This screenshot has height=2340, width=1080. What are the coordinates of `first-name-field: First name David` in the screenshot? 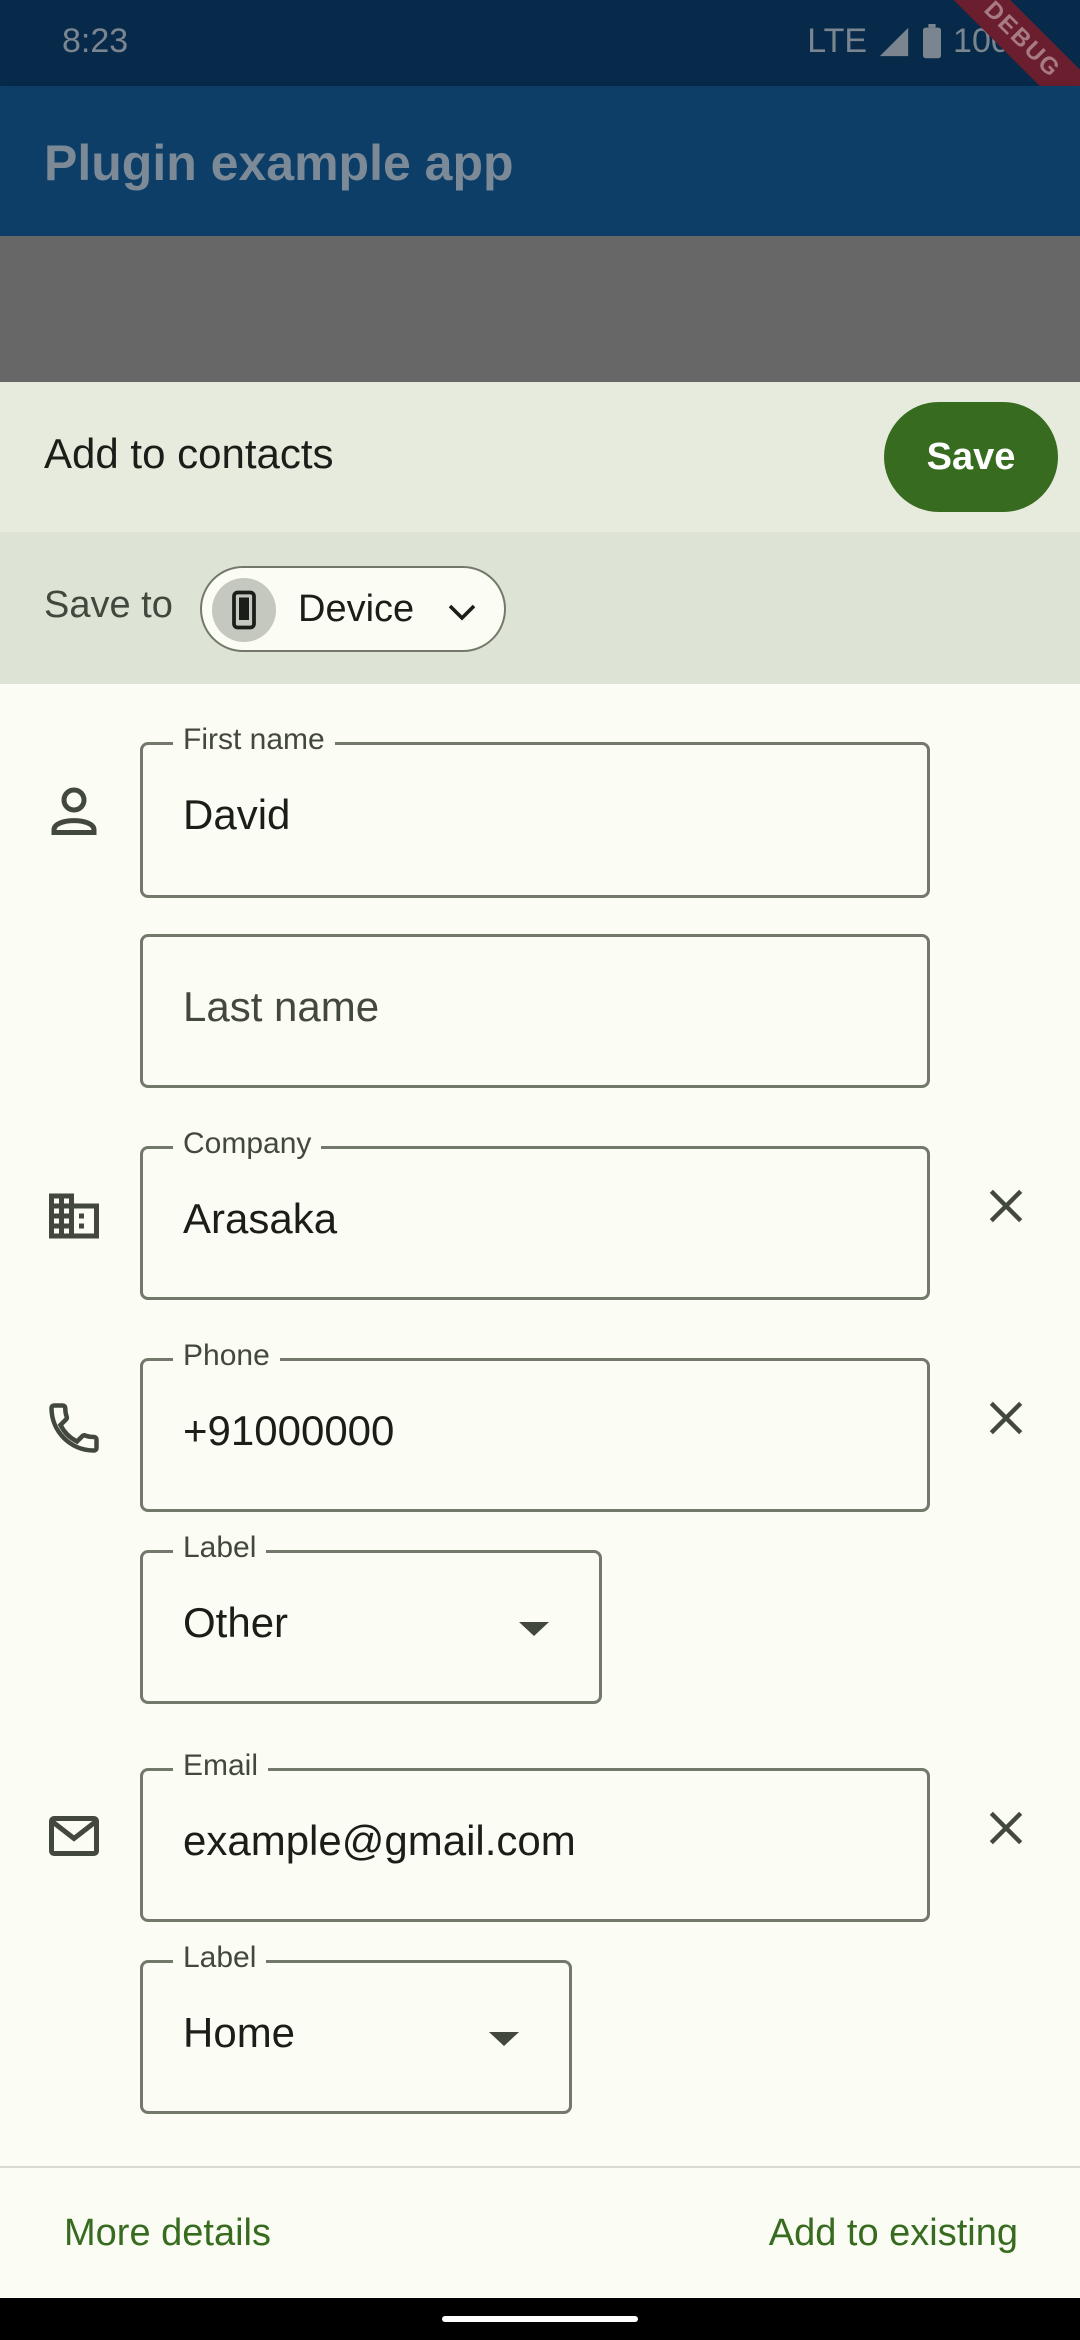 It's located at (535, 810).